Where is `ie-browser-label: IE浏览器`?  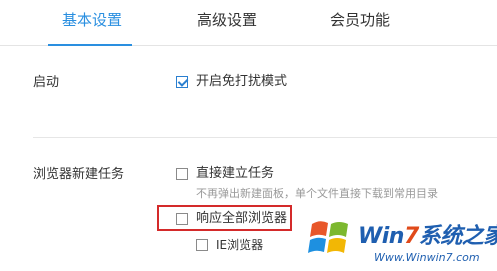 ie-browser-label: IE浏览器 is located at coordinates (240, 245).